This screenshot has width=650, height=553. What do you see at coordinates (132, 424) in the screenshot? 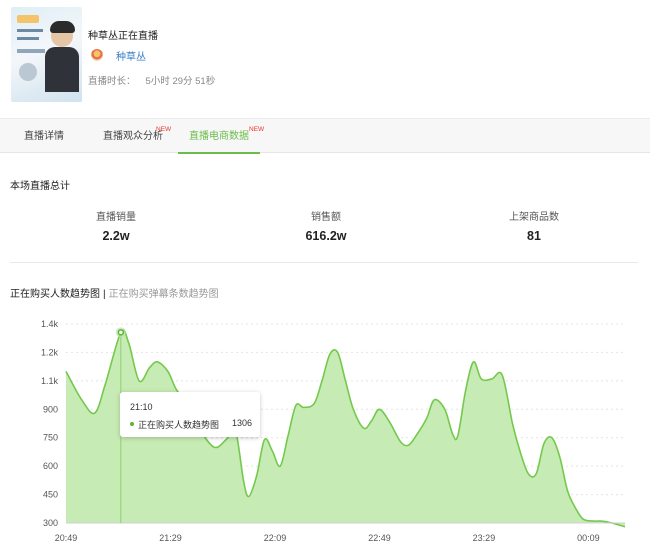
I see `tooltip-series-dot` at bounding box center [132, 424].